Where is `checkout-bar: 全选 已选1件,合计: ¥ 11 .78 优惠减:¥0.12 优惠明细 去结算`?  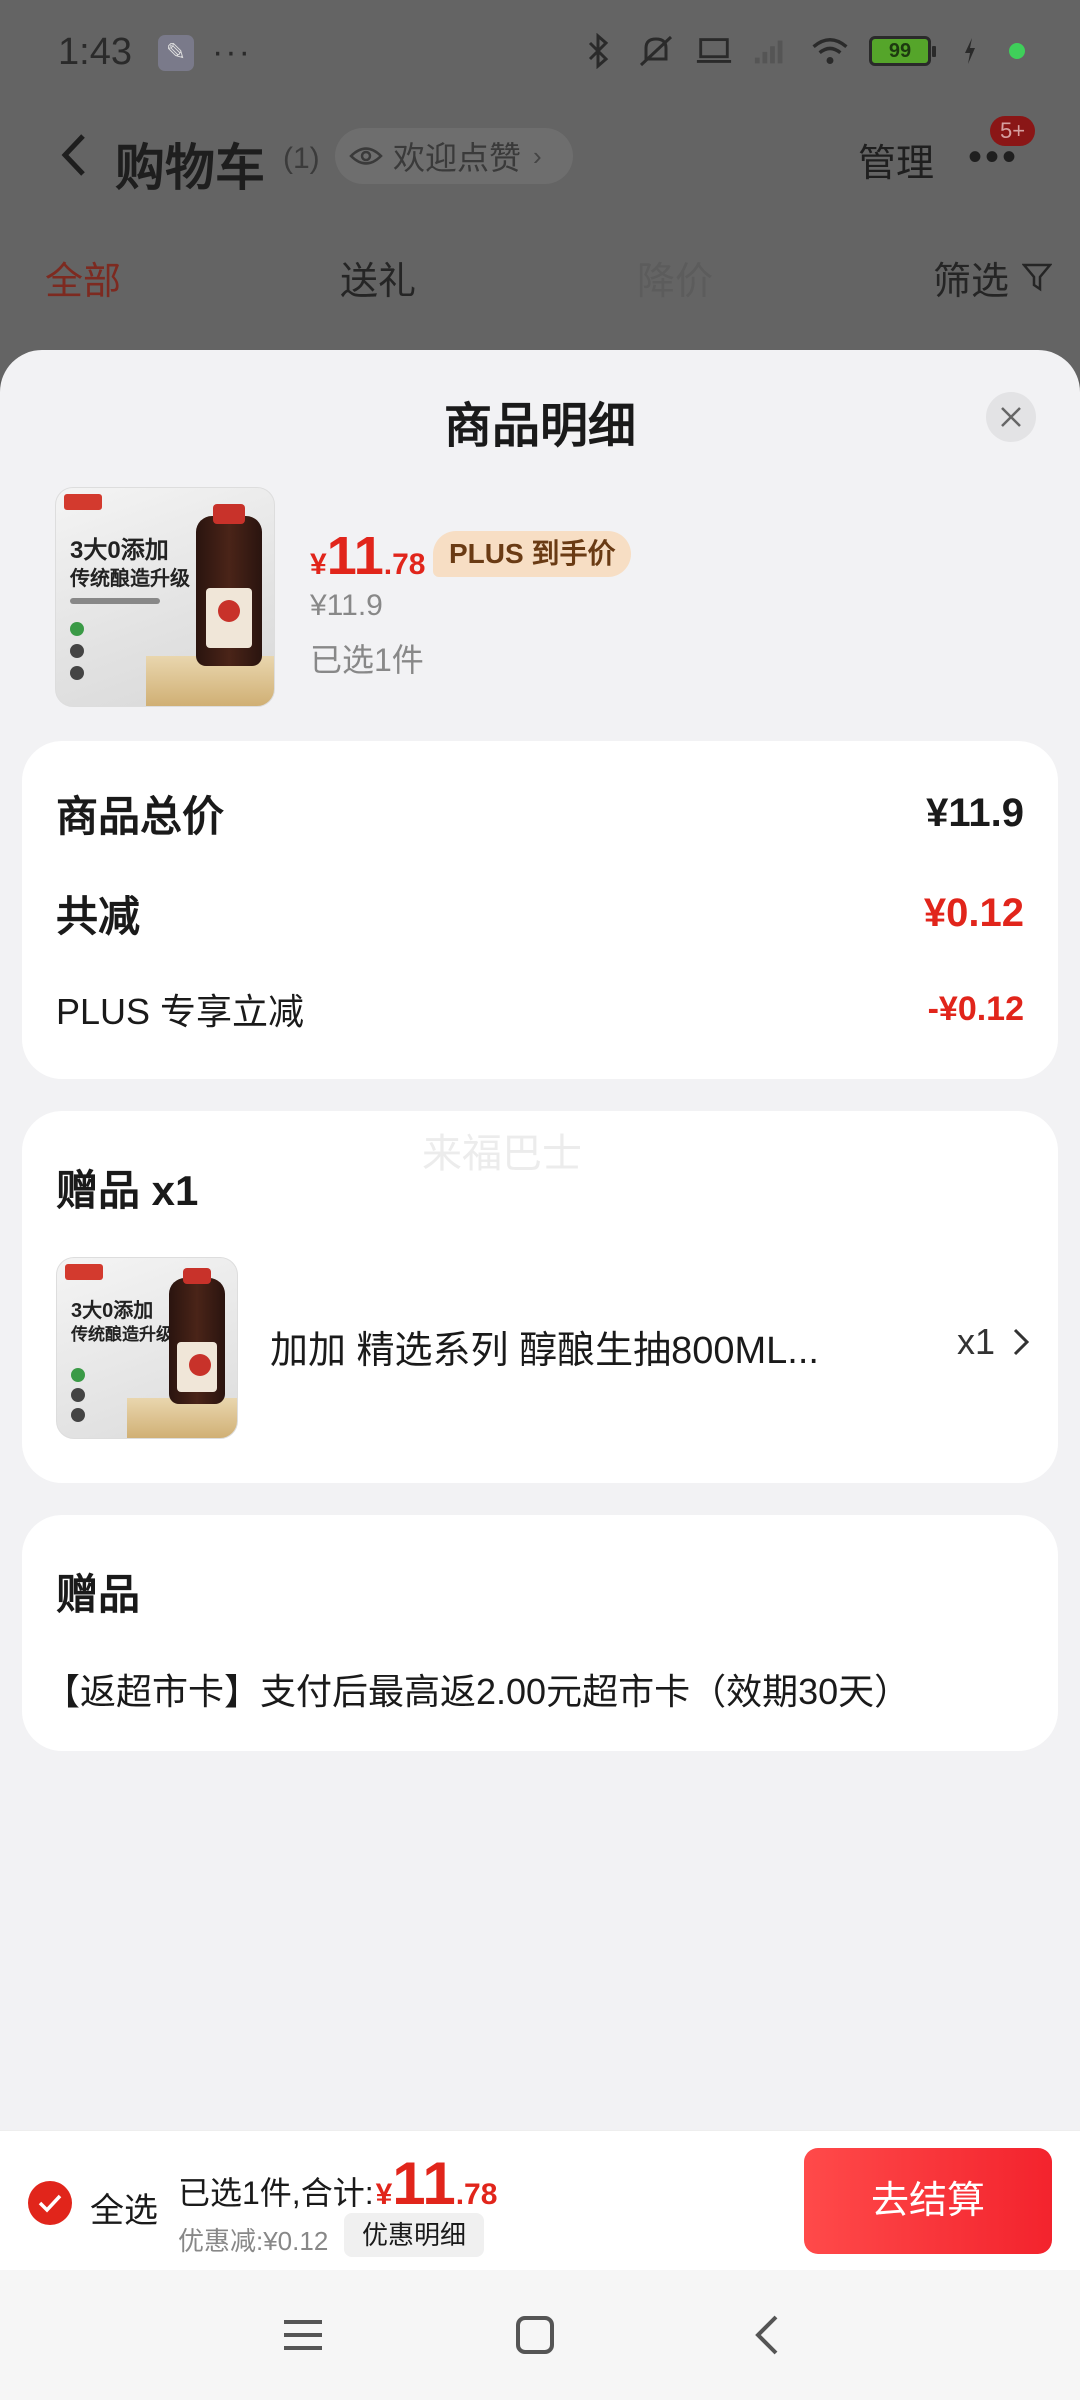 checkout-bar: 全选 已选1件,合计: ¥ 11 .78 优惠减:¥0.12 优惠明细 去结算 is located at coordinates (540, 2200).